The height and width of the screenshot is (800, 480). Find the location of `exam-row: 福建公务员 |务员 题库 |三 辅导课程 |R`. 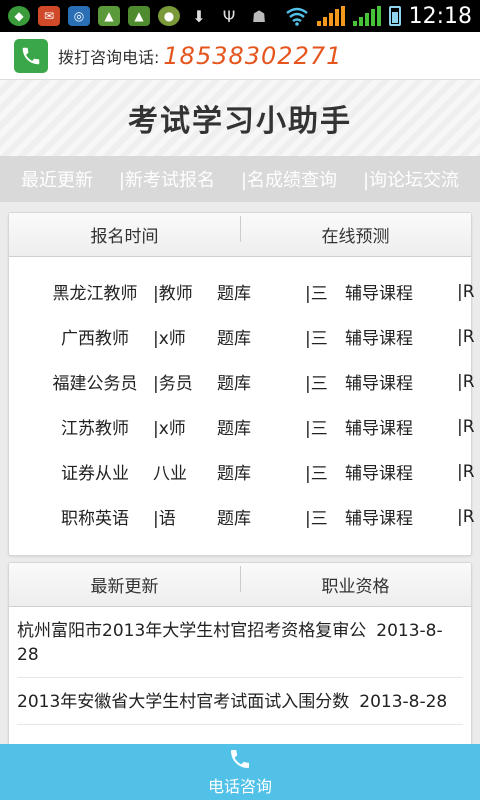

exam-row: 福建公务员 |务员 题库 |三 辅导课程 |R is located at coordinates (242, 381).